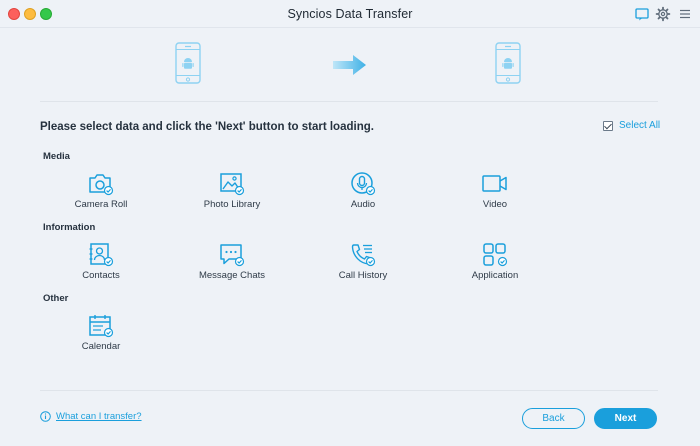 Image resolution: width=700 pixels, height=446 pixels. What do you see at coordinates (101, 346) in the screenshot?
I see `item-label: Calendar` at bounding box center [101, 346].